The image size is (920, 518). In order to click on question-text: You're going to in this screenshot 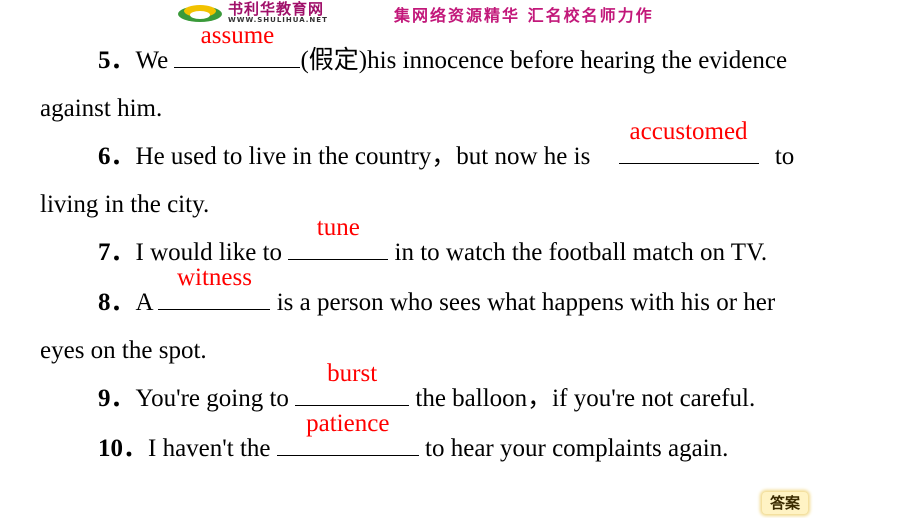, I will do `click(215, 398)`.